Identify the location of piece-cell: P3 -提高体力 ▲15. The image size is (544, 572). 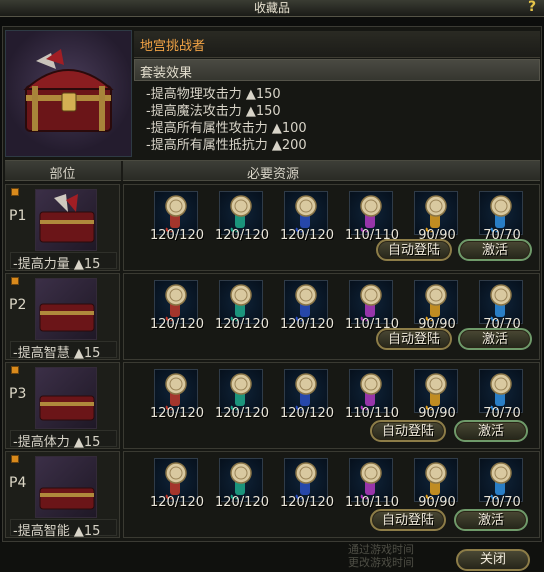
(62, 406).